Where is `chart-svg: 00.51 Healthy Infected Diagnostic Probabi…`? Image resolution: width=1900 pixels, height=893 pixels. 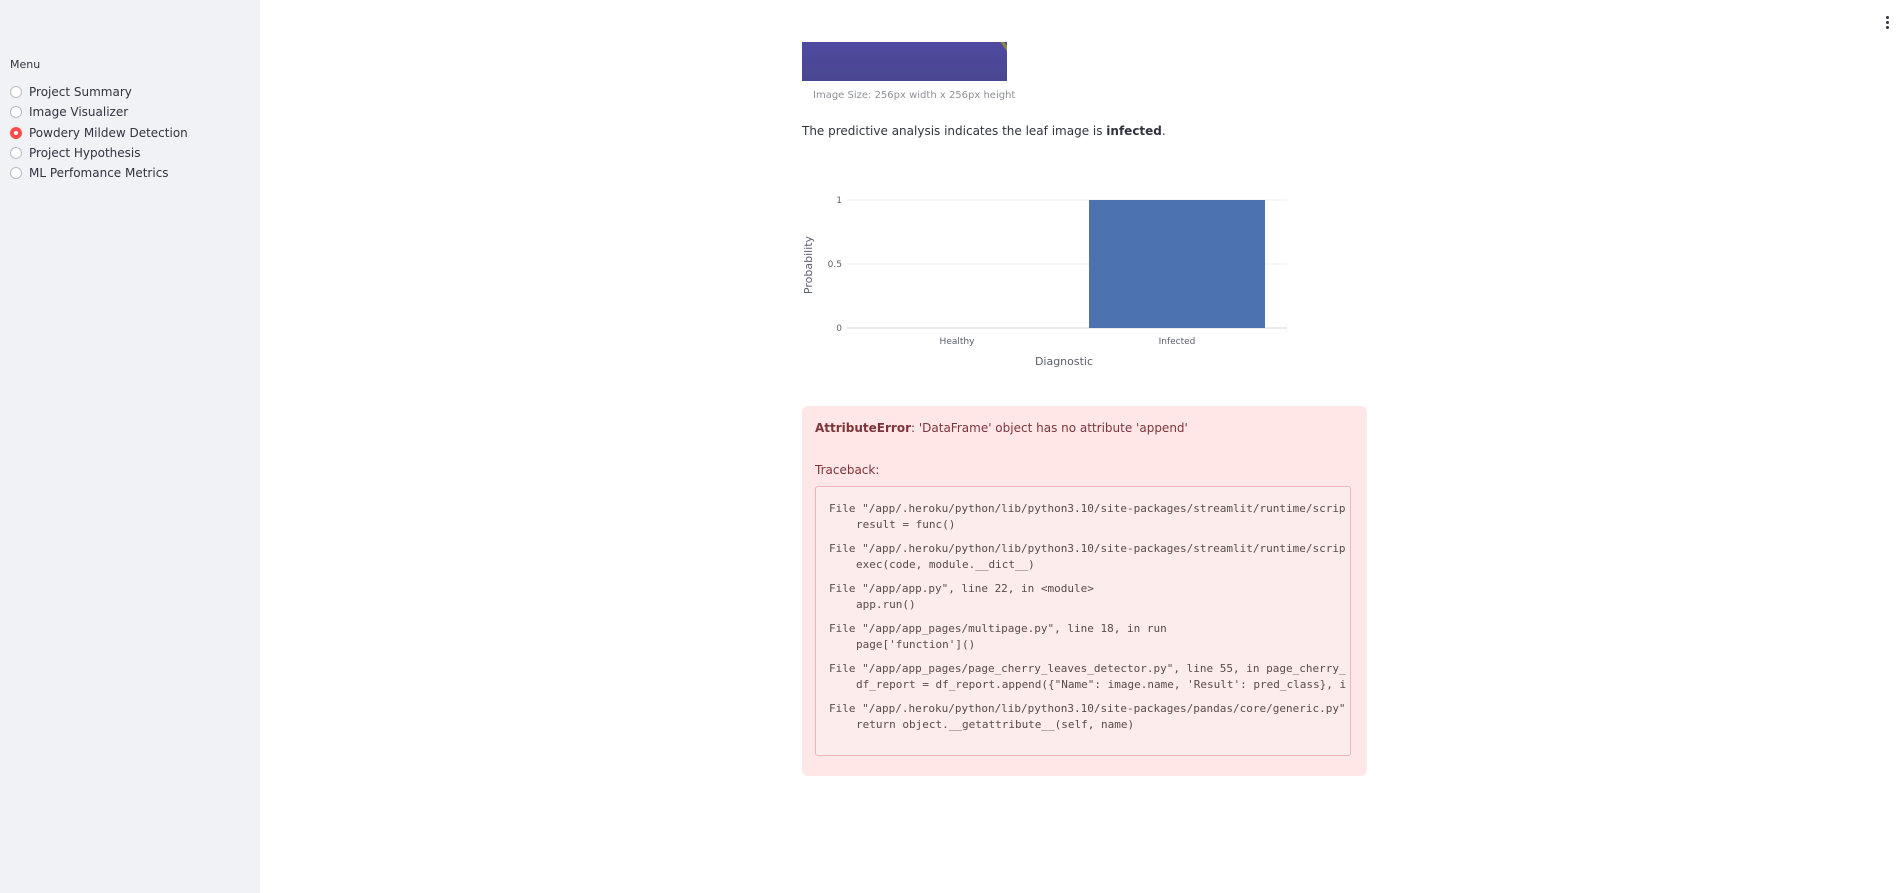
chart-svg: 00.51 Healthy Infected Diagnostic Probabi… is located at coordinates (1044, 282).